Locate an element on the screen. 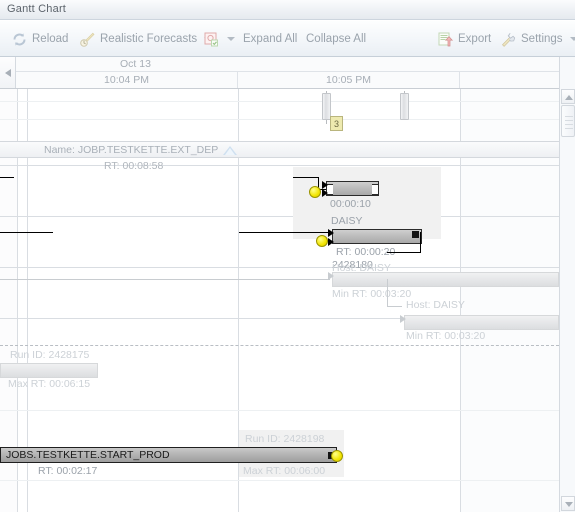  export-button: Export is located at coordinates (464, 39).